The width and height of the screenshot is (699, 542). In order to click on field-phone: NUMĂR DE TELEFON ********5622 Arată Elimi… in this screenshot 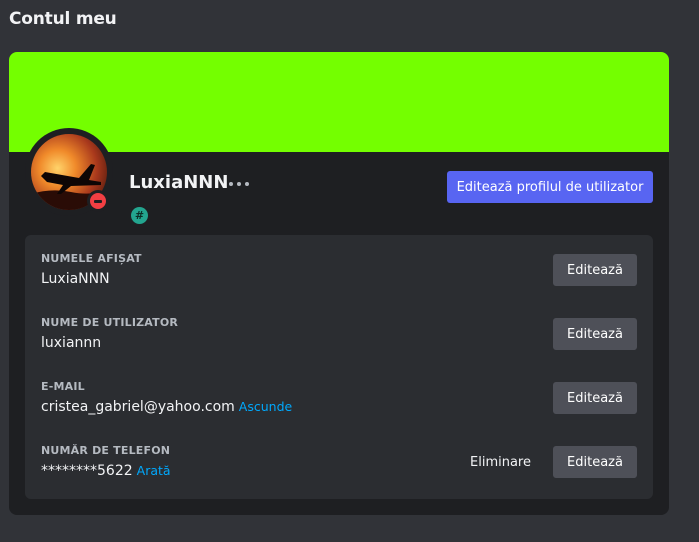, I will do `click(339, 470)`.